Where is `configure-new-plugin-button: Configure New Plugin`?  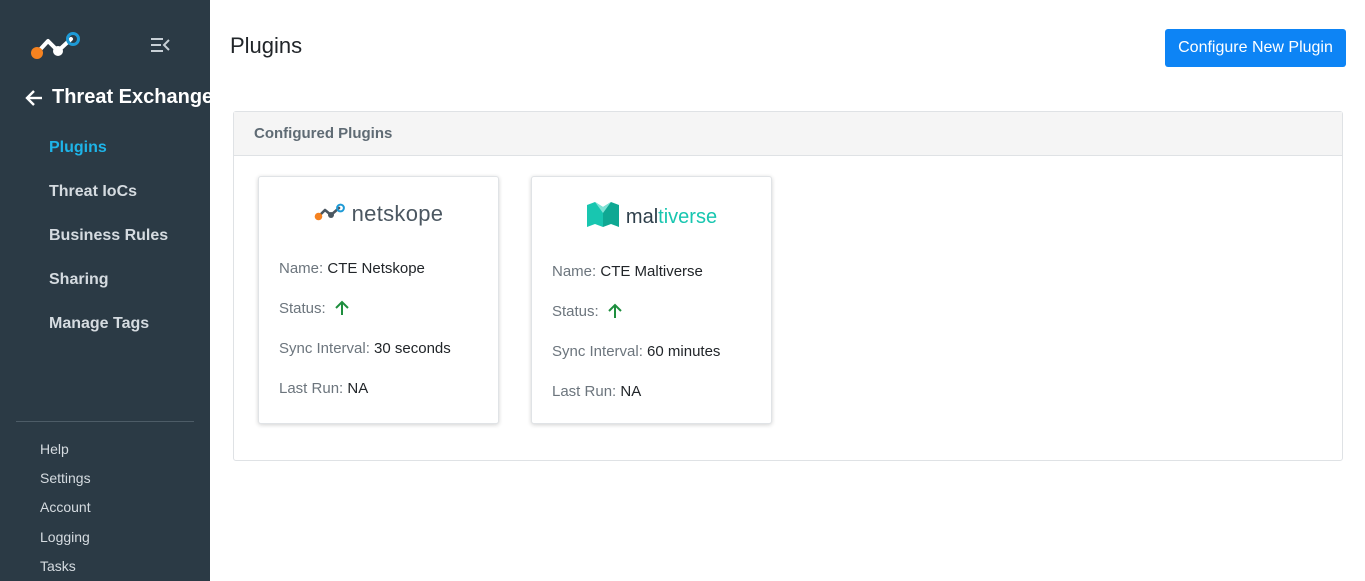
configure-new-plugin-button: Configure New Plugin is located at coordinates (1255, 48).